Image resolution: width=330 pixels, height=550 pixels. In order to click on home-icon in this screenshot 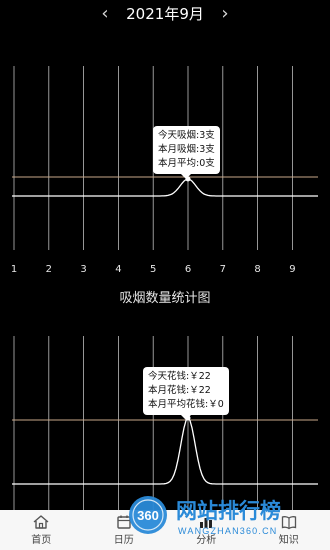, I will do `click(41, 522)`.